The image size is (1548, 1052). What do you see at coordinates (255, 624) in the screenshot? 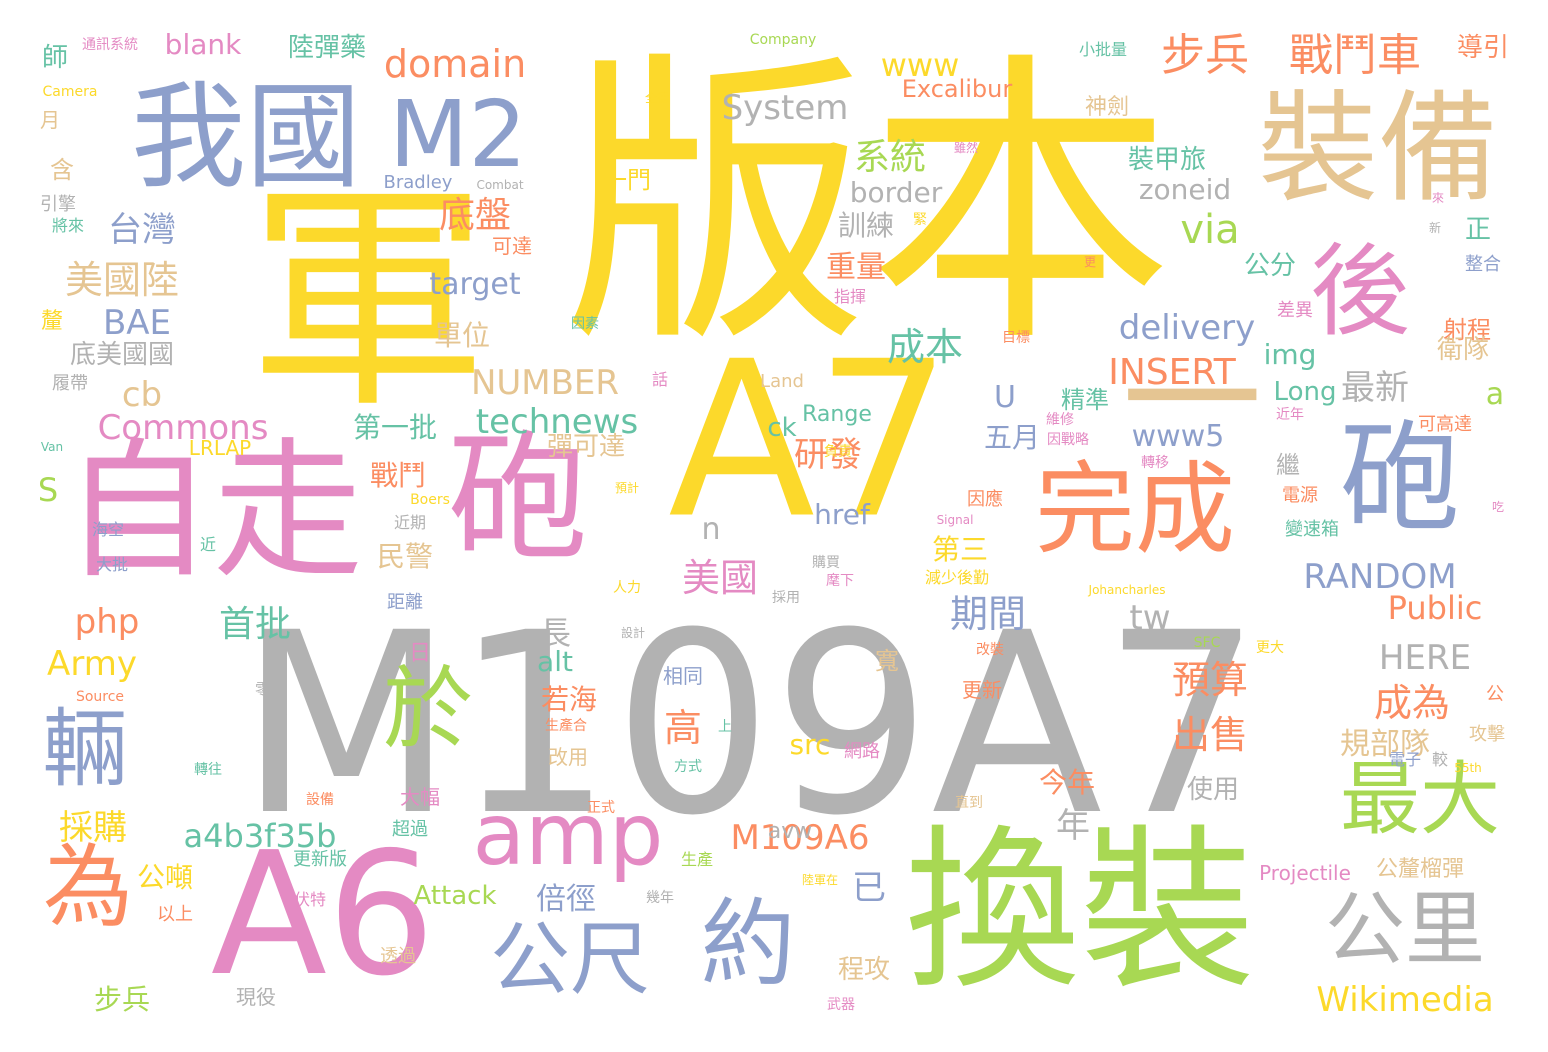
I see `word-shoupi: 首批` at bounding box center [255, 624].